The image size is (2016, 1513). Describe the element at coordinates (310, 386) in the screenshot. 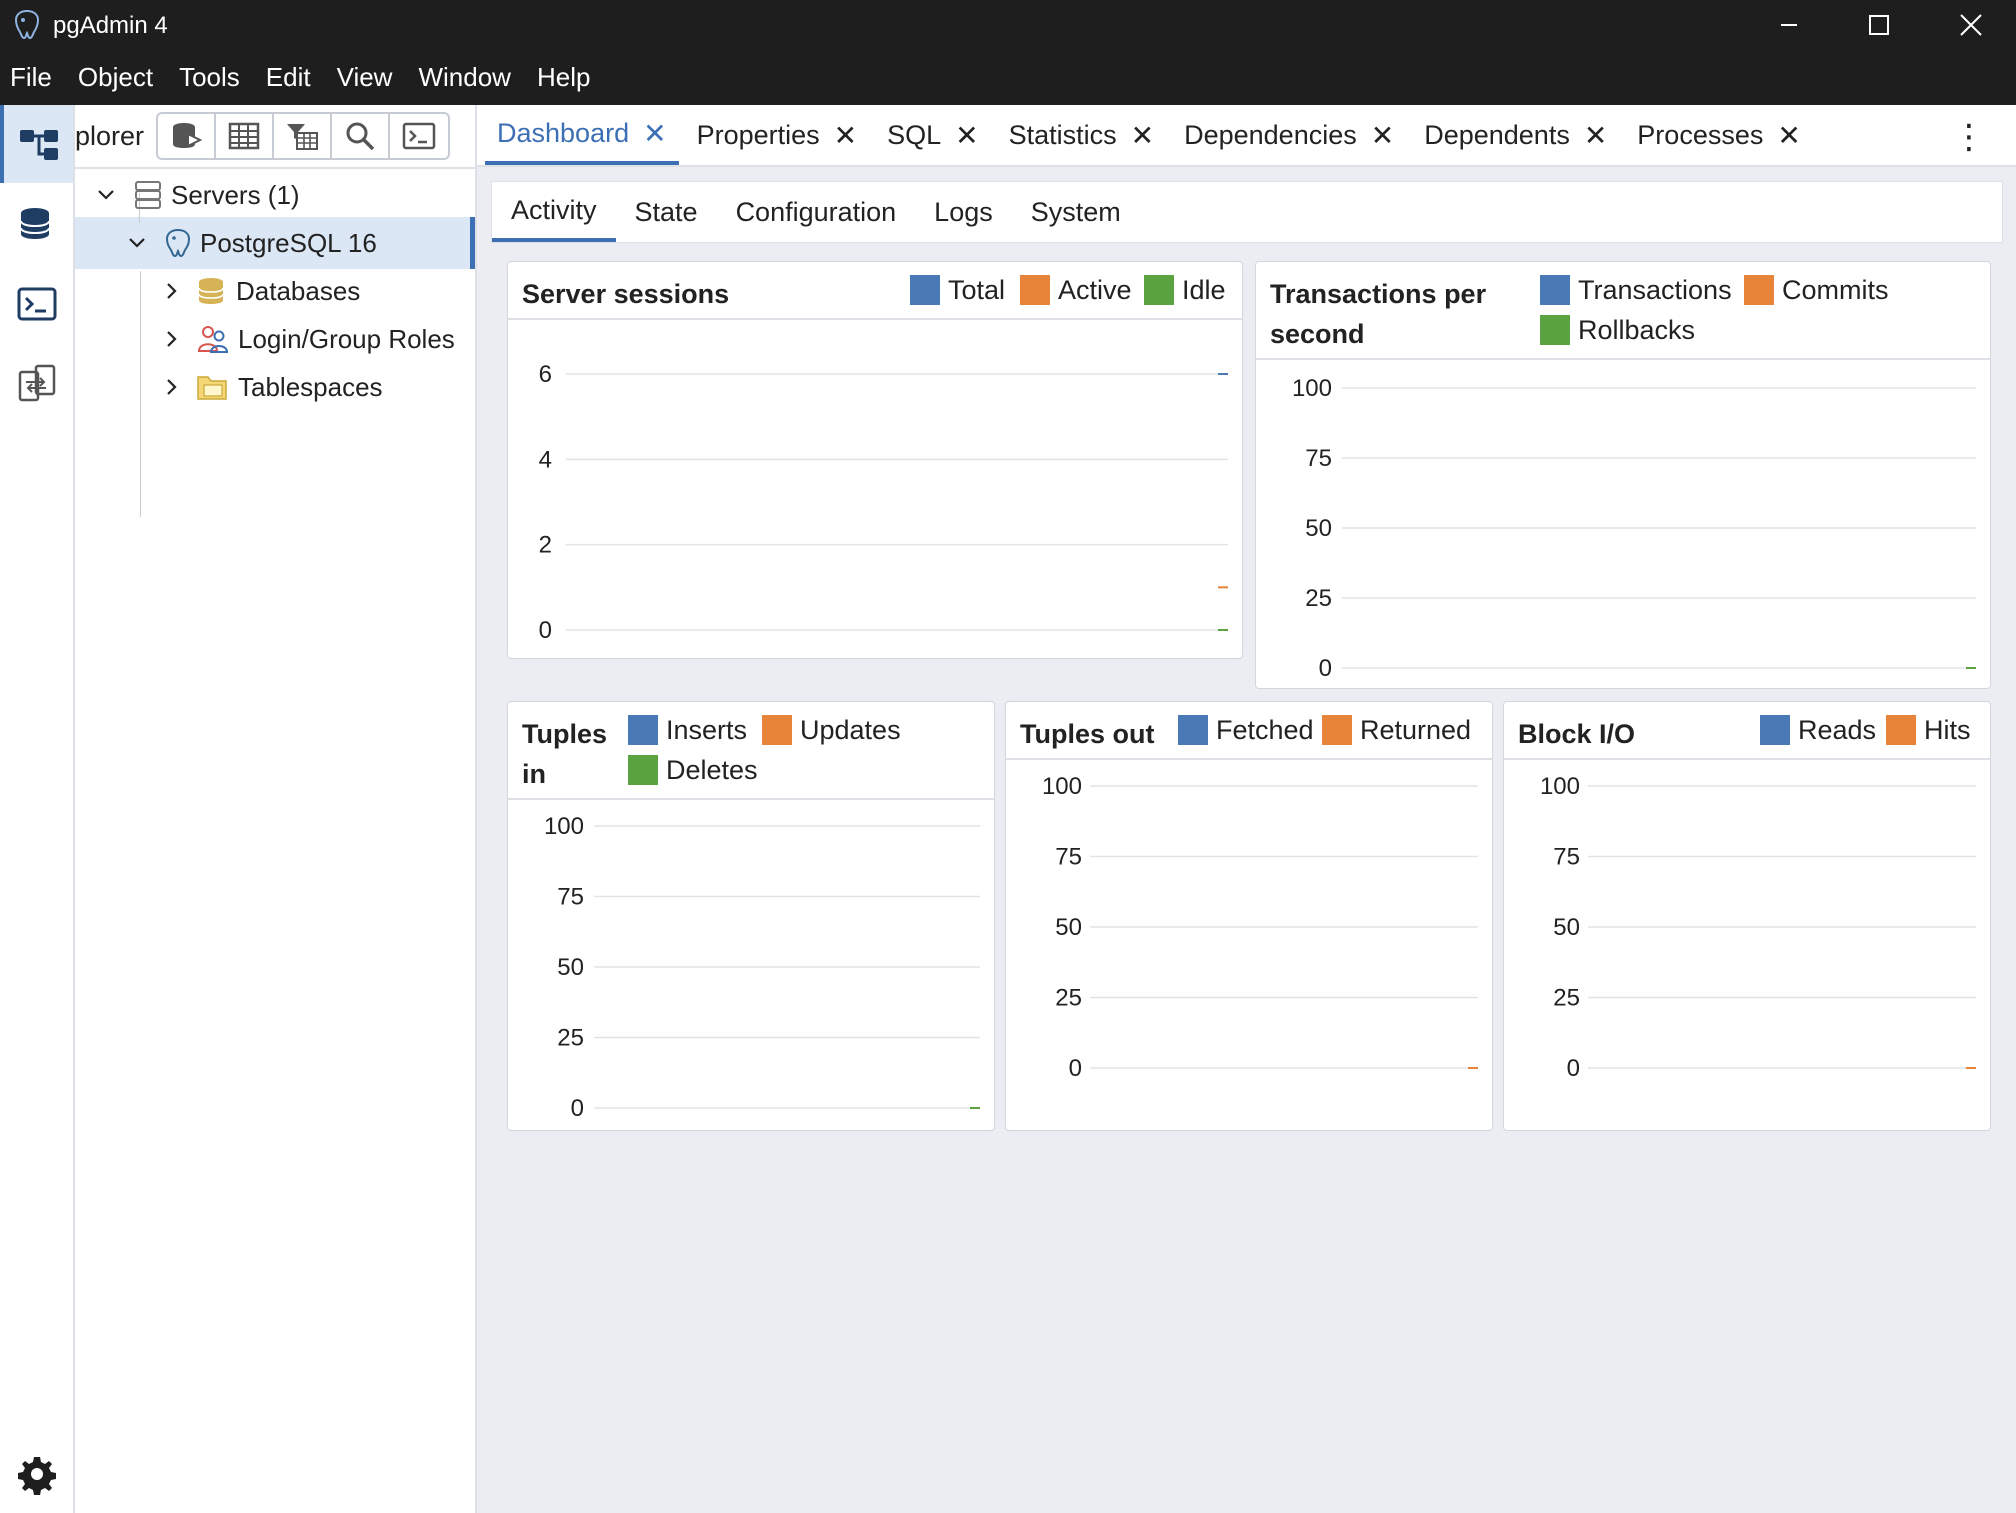

I see `tree-item-label: Tablespaces` at that location.